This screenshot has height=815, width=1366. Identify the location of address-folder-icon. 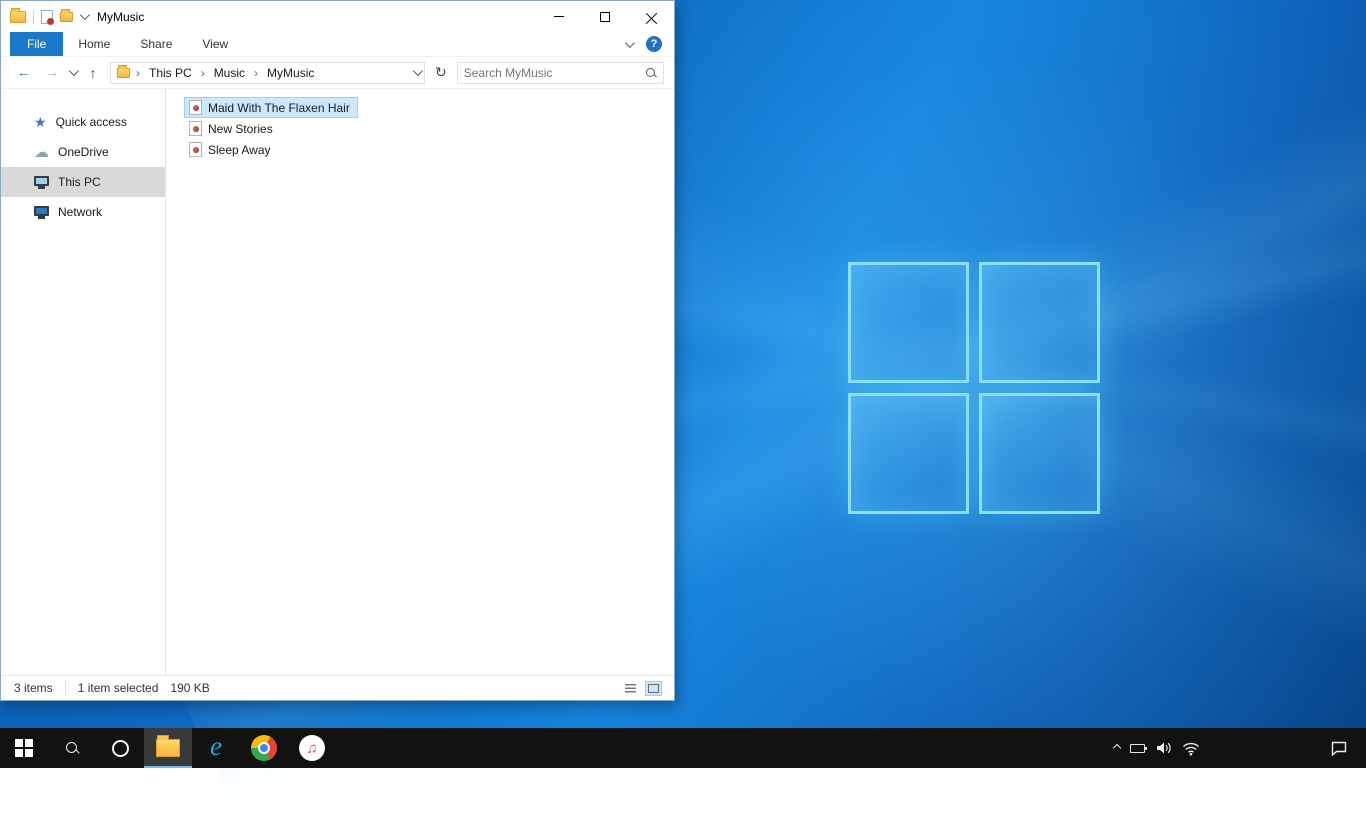
(123, 73).